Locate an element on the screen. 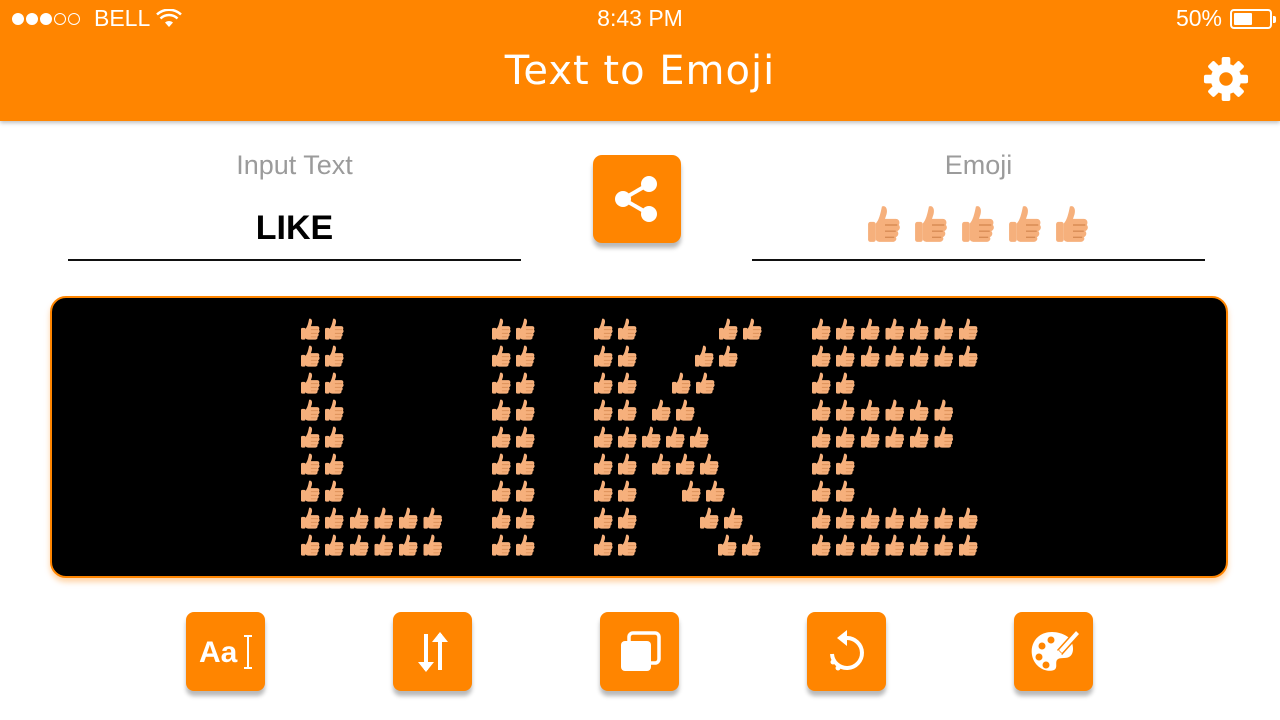  input-underline is located at coordinates (294, 260).